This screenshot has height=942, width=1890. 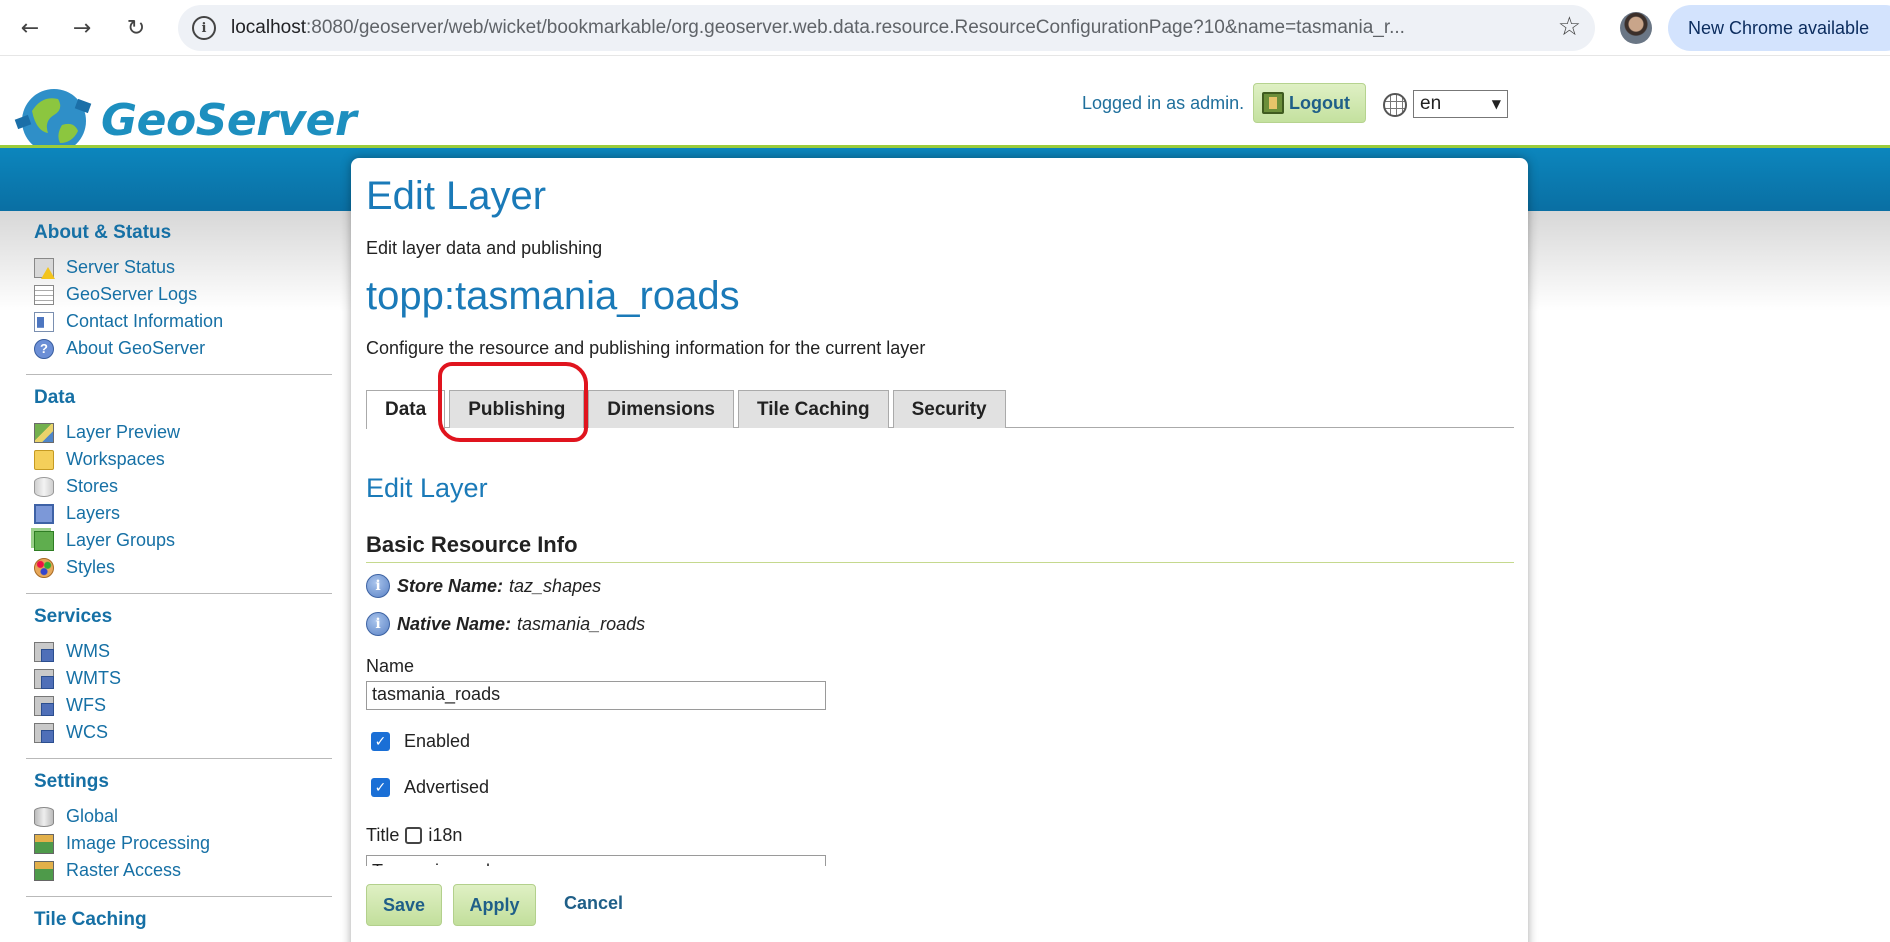 What do you see at coordinates (593, 903) in the screenshot?
I see `cancel-link: Cancel` at bounding box center [593, 903].